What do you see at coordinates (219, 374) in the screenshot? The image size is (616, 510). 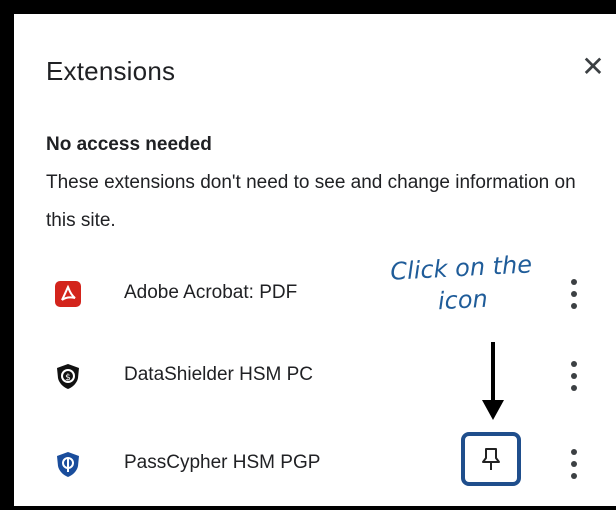 I see `extension-name: DataShielder HSM PC` at bounding box center [219, 374].